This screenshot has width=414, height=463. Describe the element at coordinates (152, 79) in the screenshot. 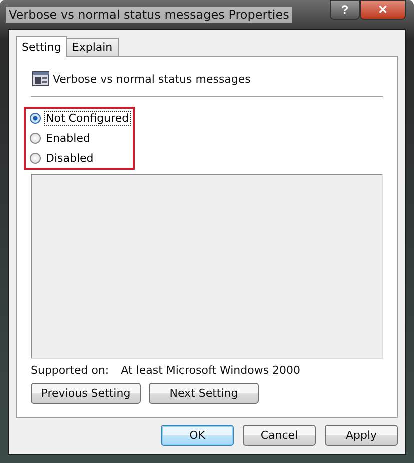

I see `policy-title: Verbose vs normal status messages` at that location.